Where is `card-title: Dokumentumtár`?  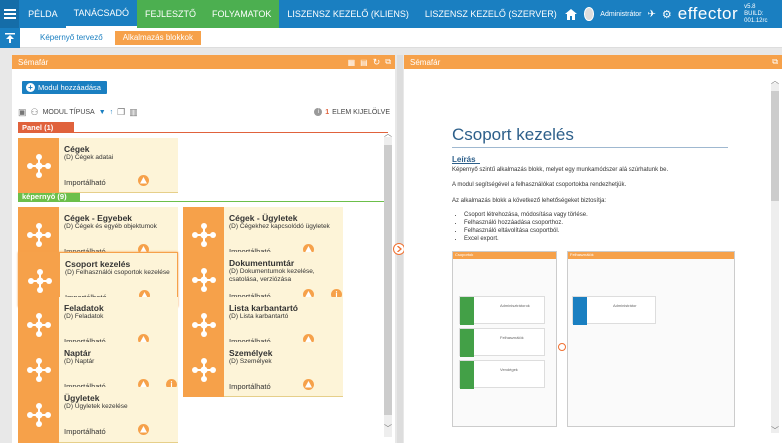
card-title: Dokumentumtár is located at coordinates (262, 263).